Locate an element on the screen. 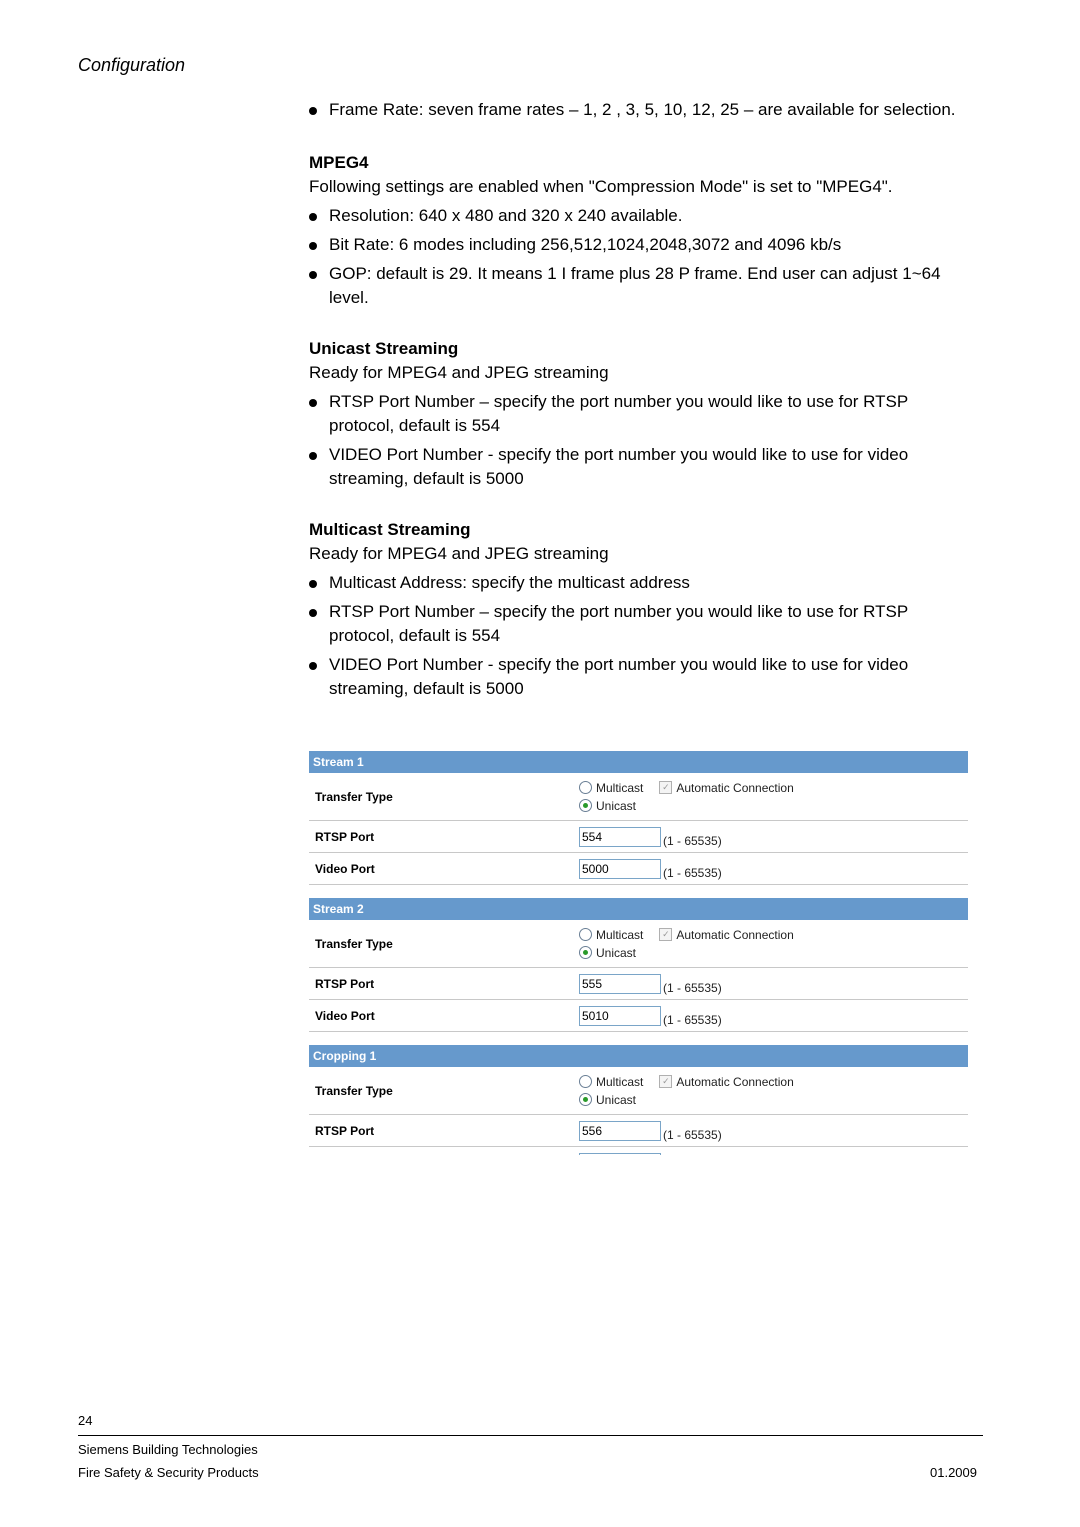 This screenshot has height=1527, width=1080. panel-title: Cropping 1 is located at coordinates (638, 1056).